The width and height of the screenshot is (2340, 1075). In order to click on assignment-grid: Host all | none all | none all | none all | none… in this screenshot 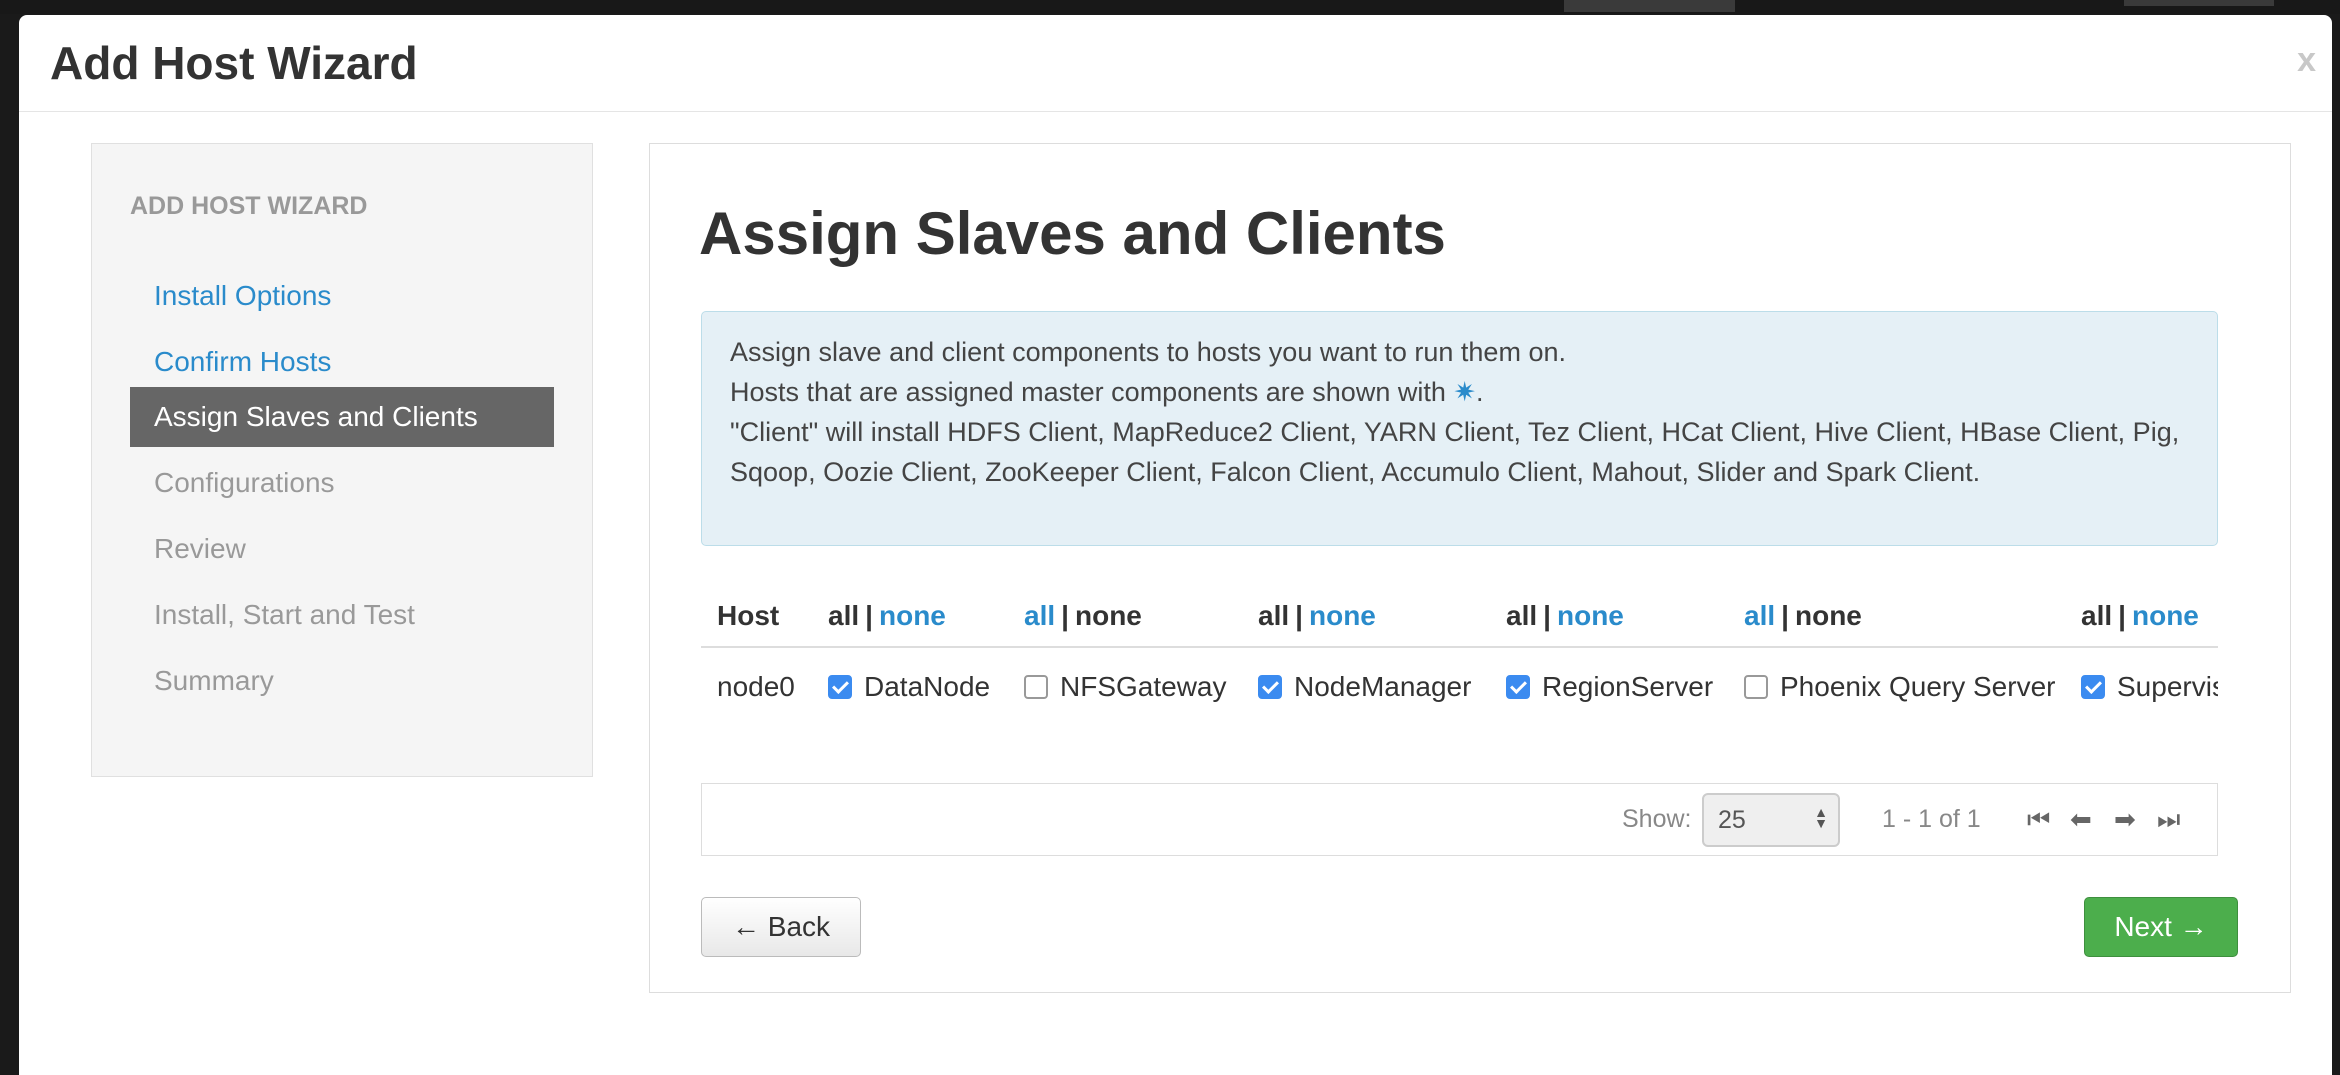, I will do `click(1459, 659)`.